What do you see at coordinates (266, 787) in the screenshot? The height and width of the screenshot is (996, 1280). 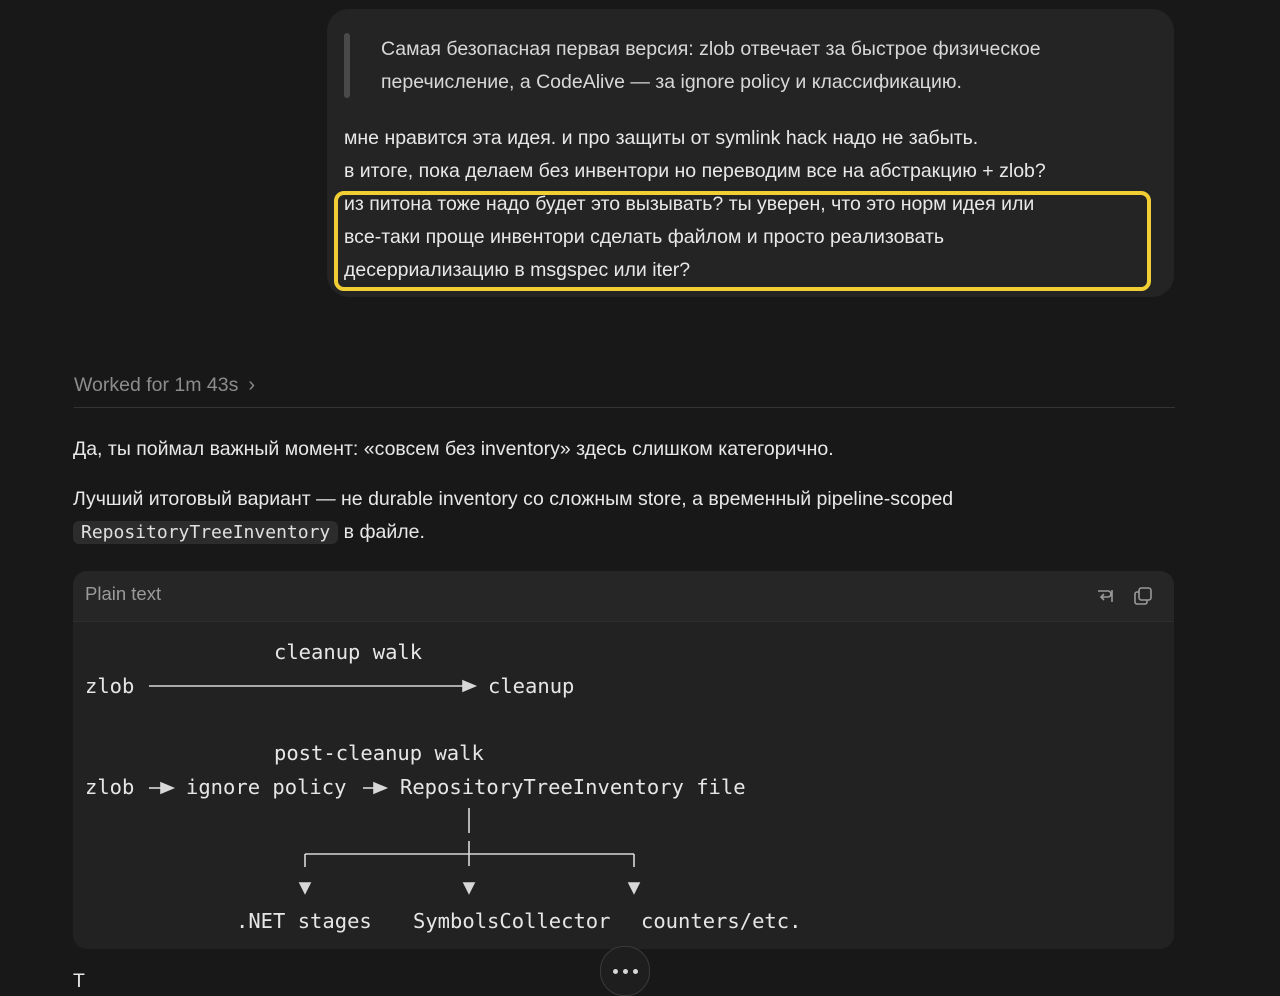 I see `diagram-node: ignore policy` at bounding box center [266, 787].